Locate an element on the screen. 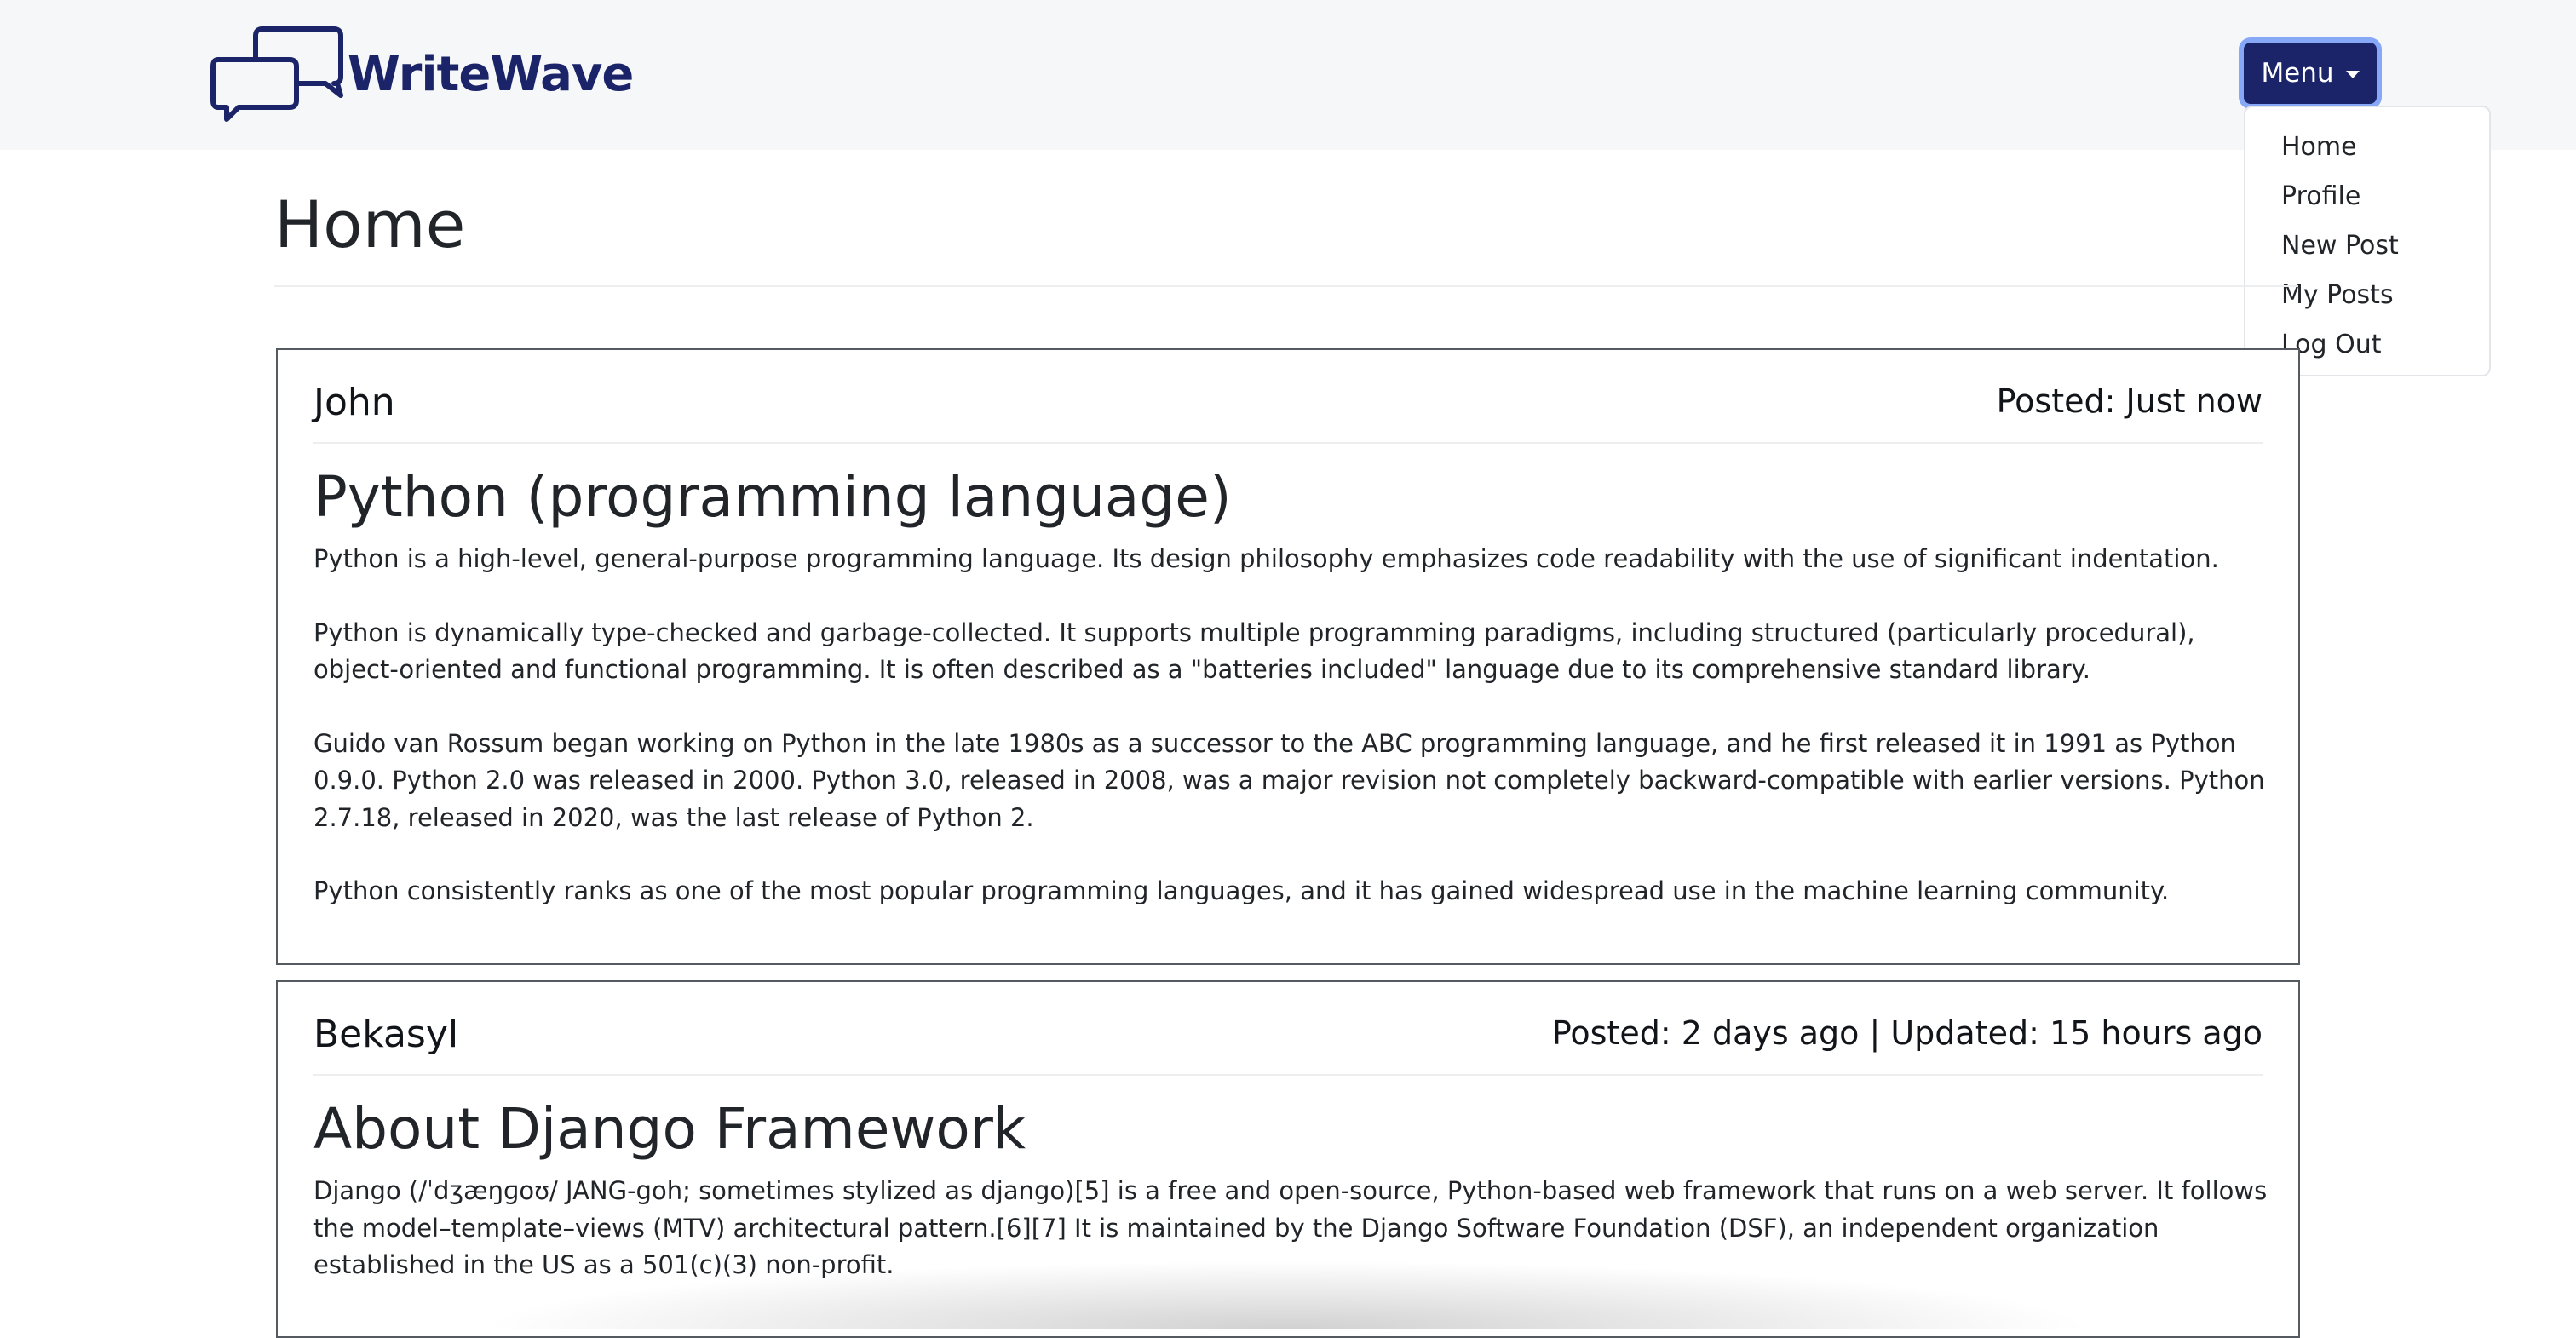  menu-item-my-posts: My Posts is located at coordinates (2367, 295).